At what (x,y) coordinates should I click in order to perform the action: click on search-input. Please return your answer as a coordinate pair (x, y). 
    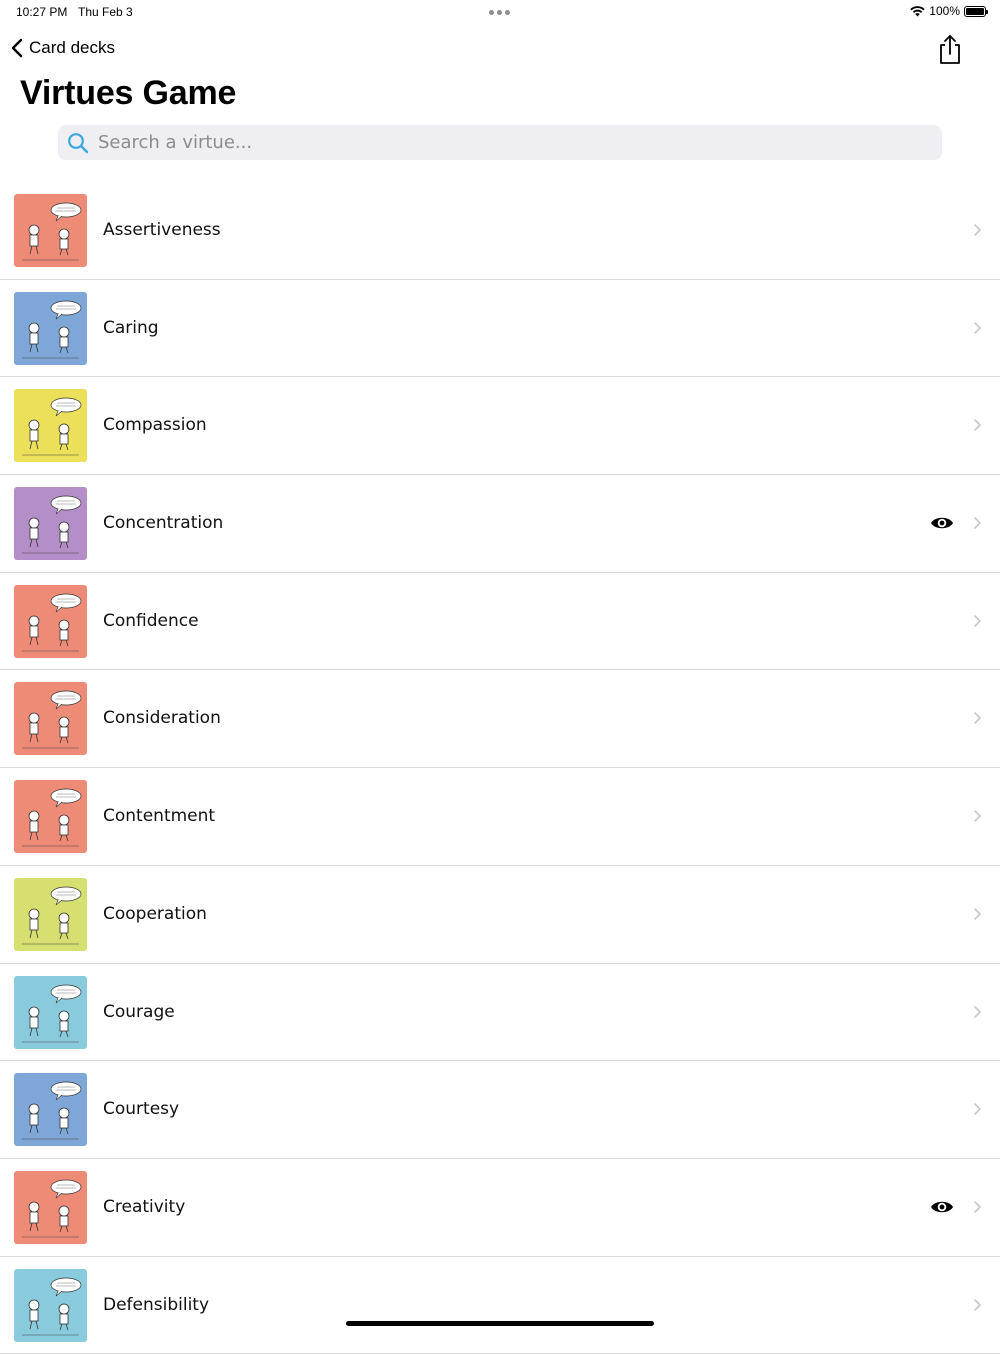
    Looking at the image, I should click on (508, 142).